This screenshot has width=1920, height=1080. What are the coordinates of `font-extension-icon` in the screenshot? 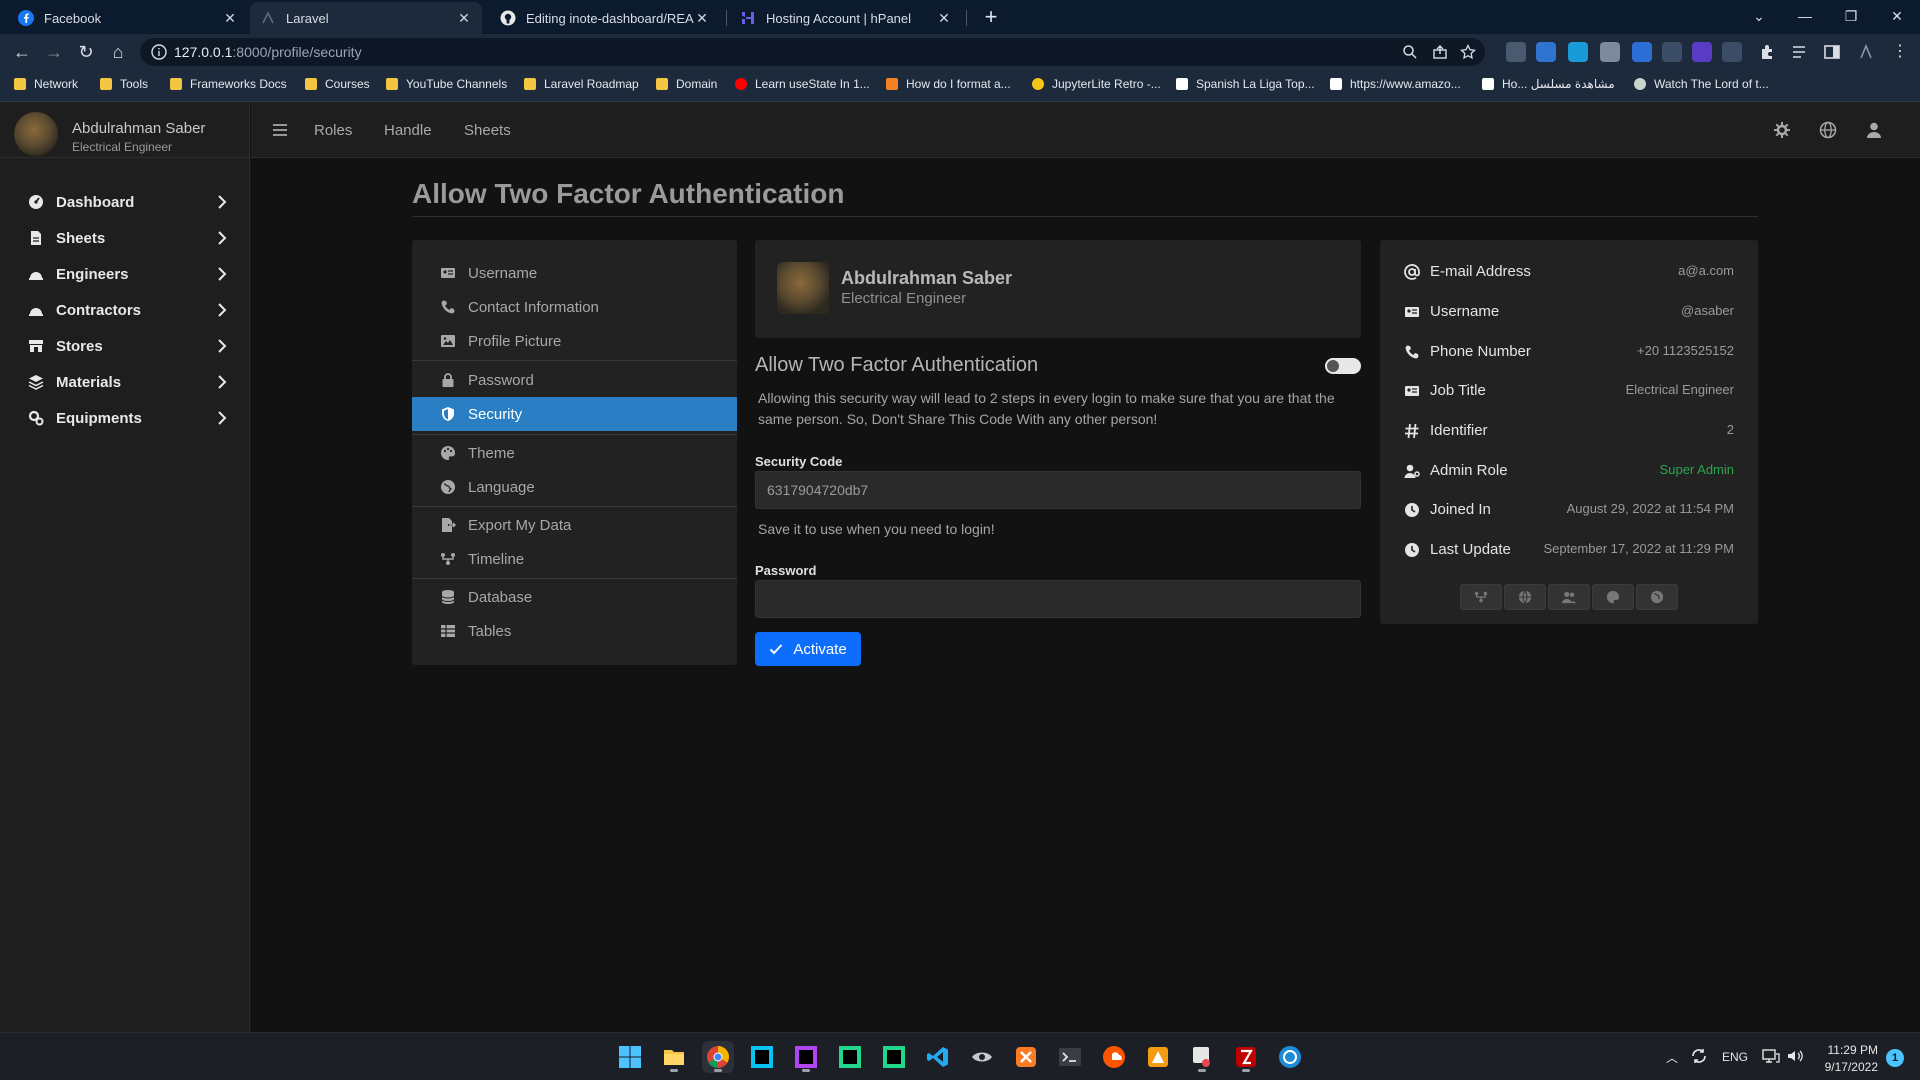 It's located at (1732, 52).